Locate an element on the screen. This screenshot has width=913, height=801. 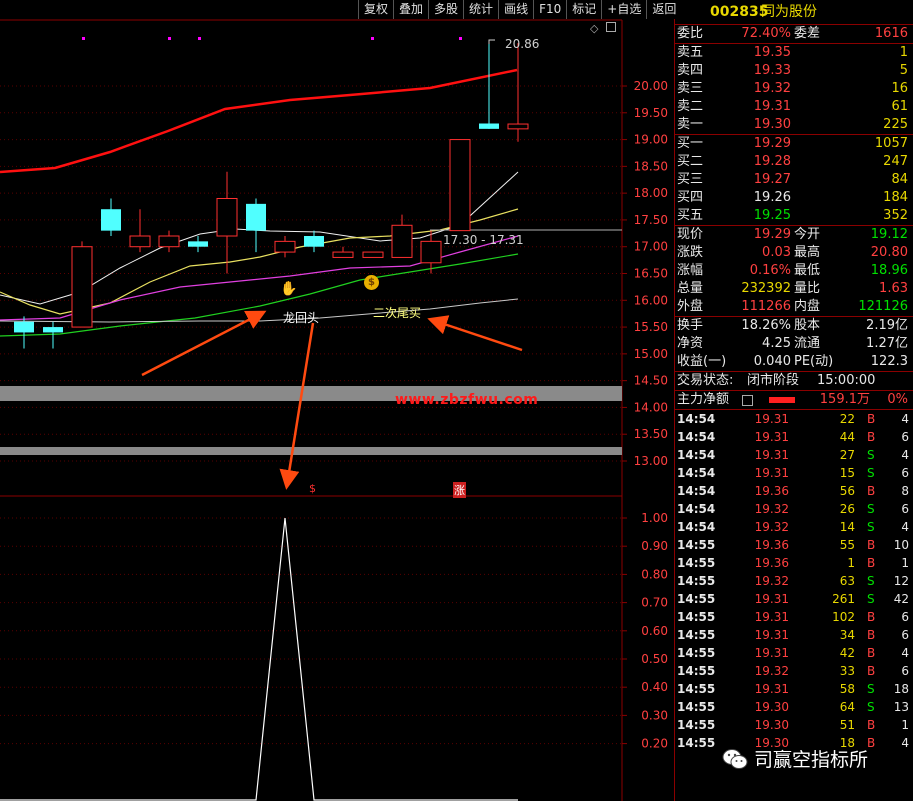
indicator-tick-label: 0.30 is located at coordinates (654, 715).